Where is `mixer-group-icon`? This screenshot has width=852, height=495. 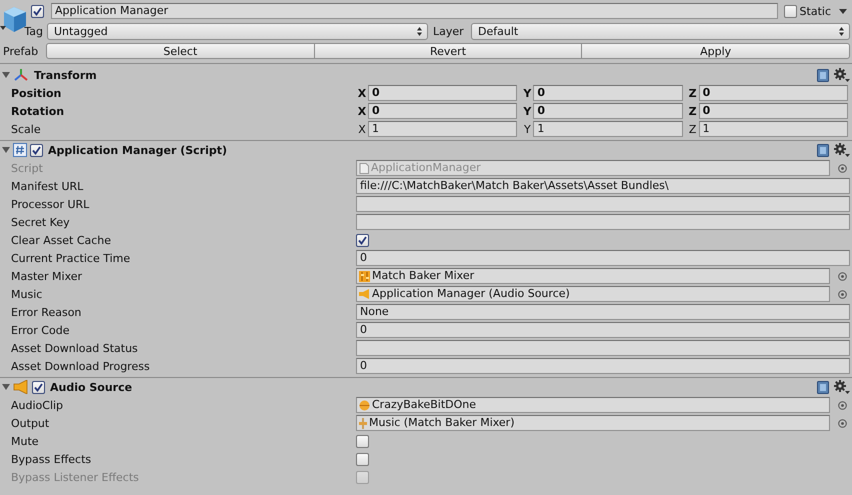 mixer-group-icon is located at coordinates (363, 423).